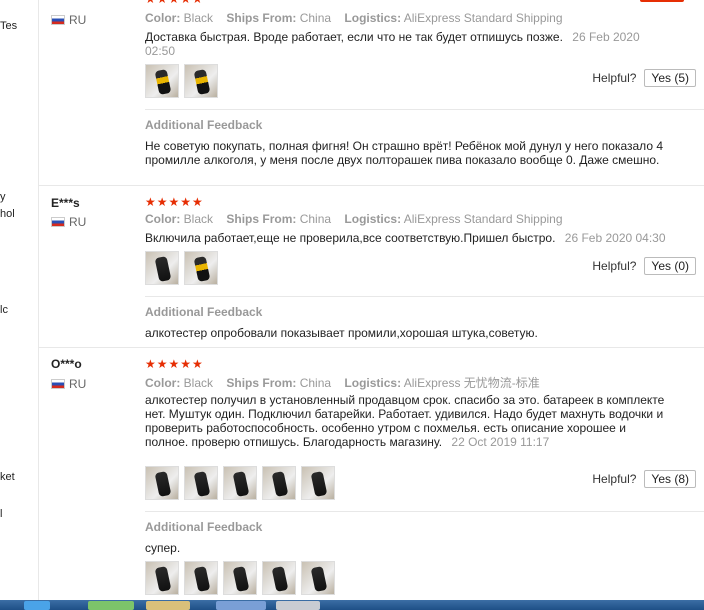 The height and width of the screenshot is (610, 704). What do you see at coordinates (9, 26) in the screenshot?
I see `gutter-text: Tes` at bounding box center [9, 26].